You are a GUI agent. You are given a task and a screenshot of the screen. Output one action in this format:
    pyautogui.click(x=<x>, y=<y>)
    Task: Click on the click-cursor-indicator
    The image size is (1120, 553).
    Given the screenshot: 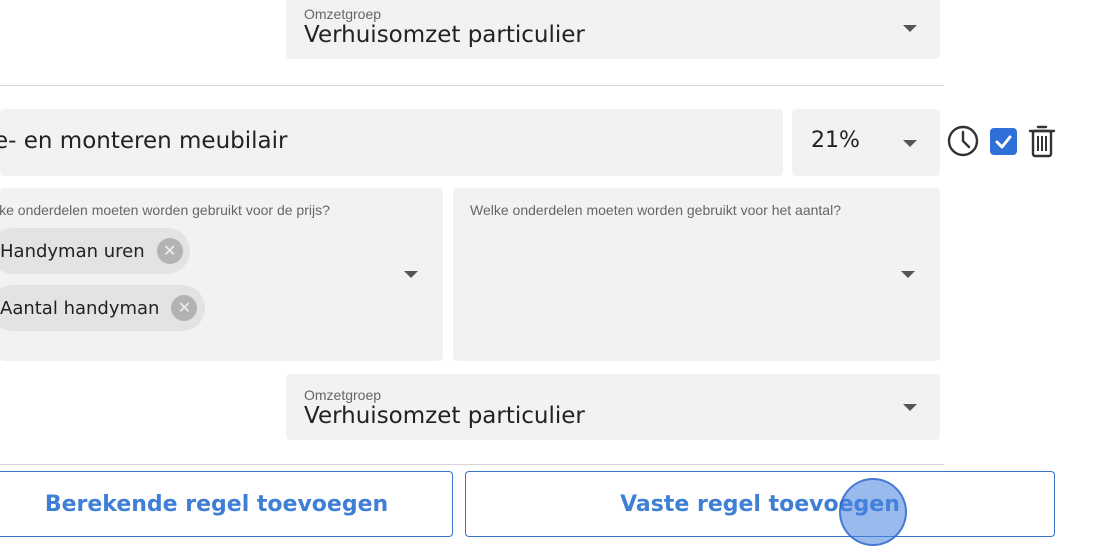 What is the action you would take?
    pyautogui.click(x=873, y=512)
    